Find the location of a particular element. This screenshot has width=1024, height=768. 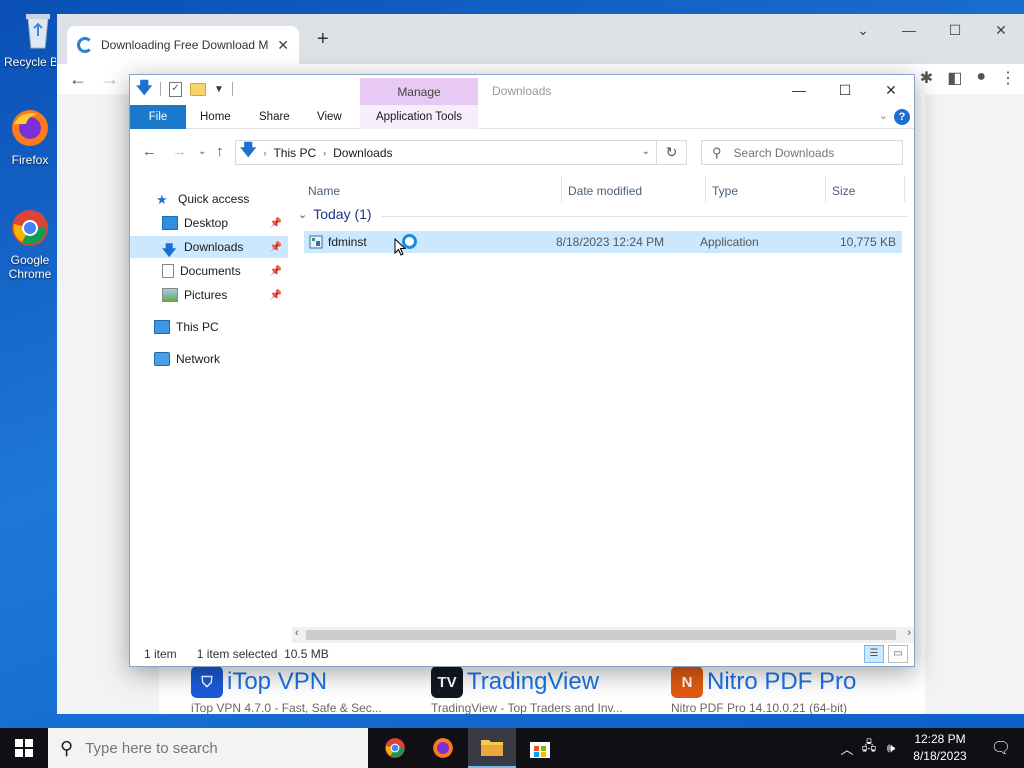

network-tray-icon: 🖧 is located at coordinates (869, 748).